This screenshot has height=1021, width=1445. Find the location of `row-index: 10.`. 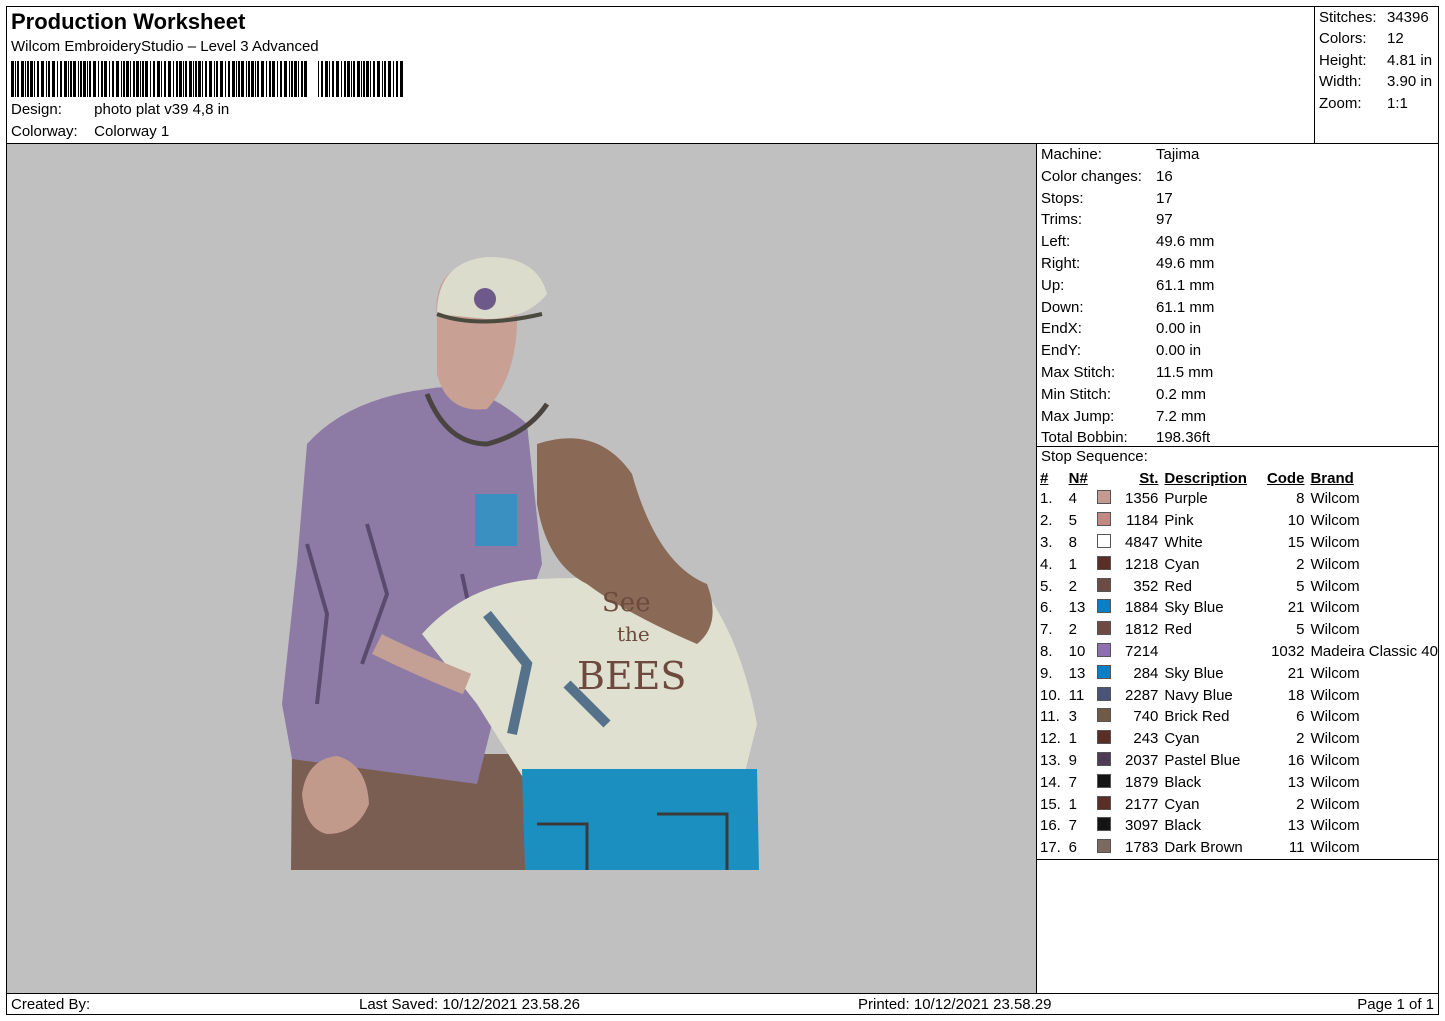

row-index: 10. is located at coordinates (1050, 695).